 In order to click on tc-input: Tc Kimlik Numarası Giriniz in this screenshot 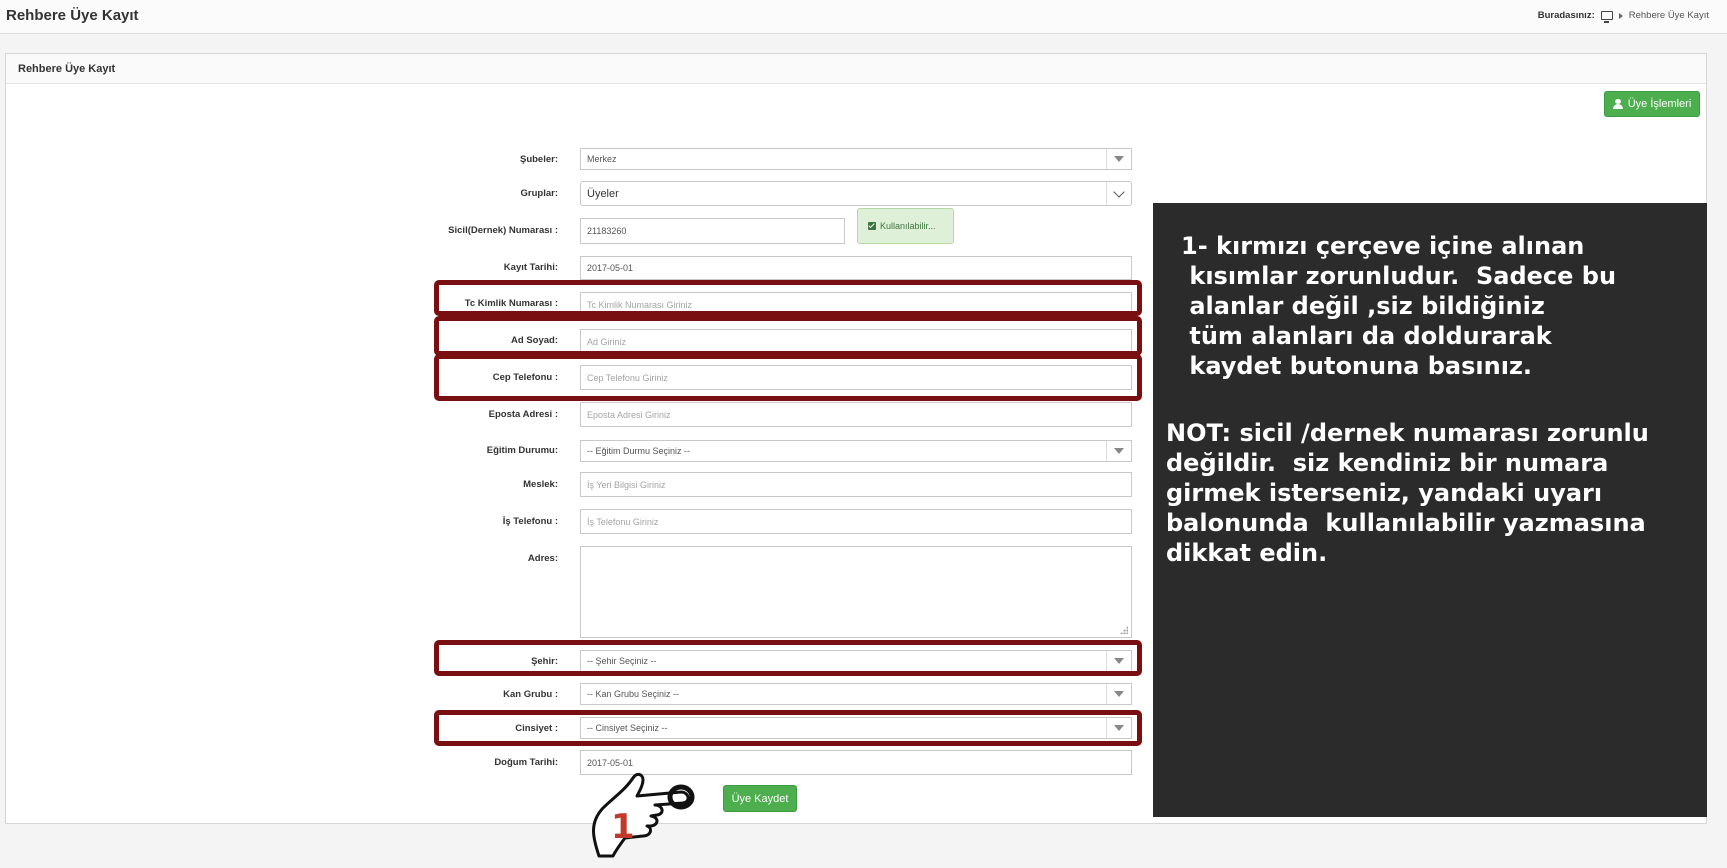, I will do `click(856, 304)`.